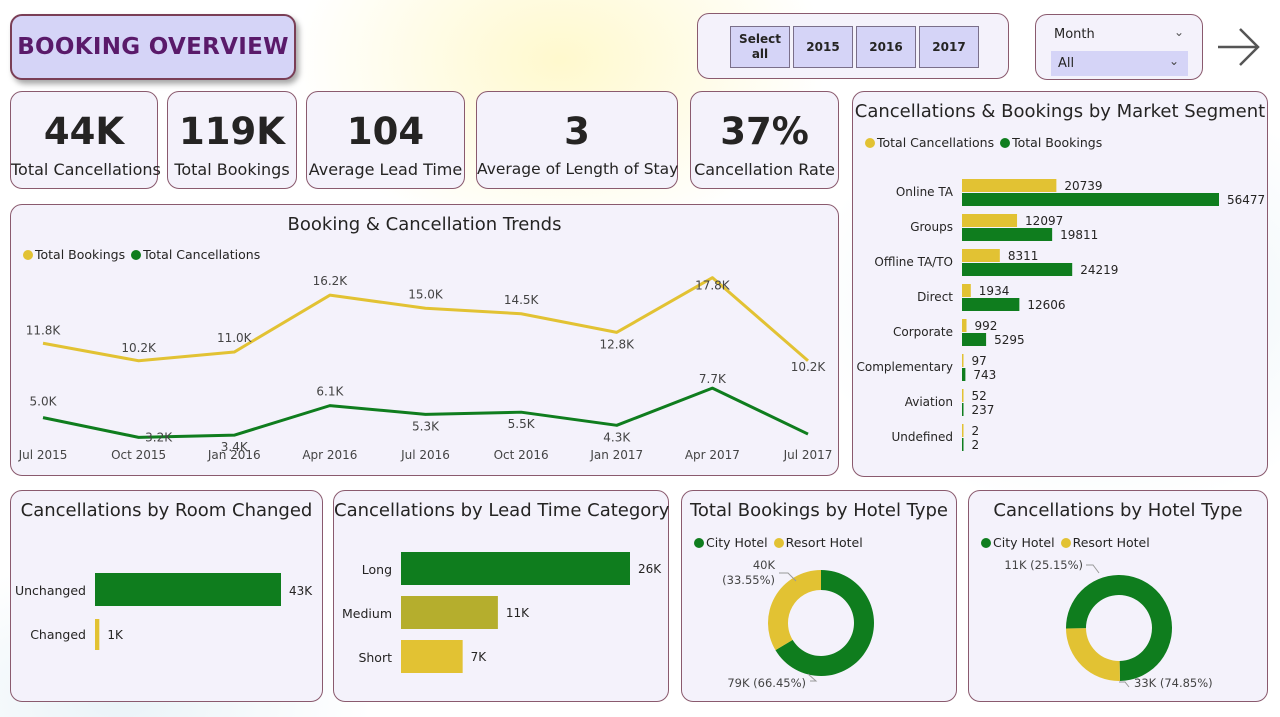 The width and height of the screenshot is (1280, 717). What do you see at coordinates (1093, 569) in the screenshot?
I see `leader-line` at bounding box center [1093, 569].